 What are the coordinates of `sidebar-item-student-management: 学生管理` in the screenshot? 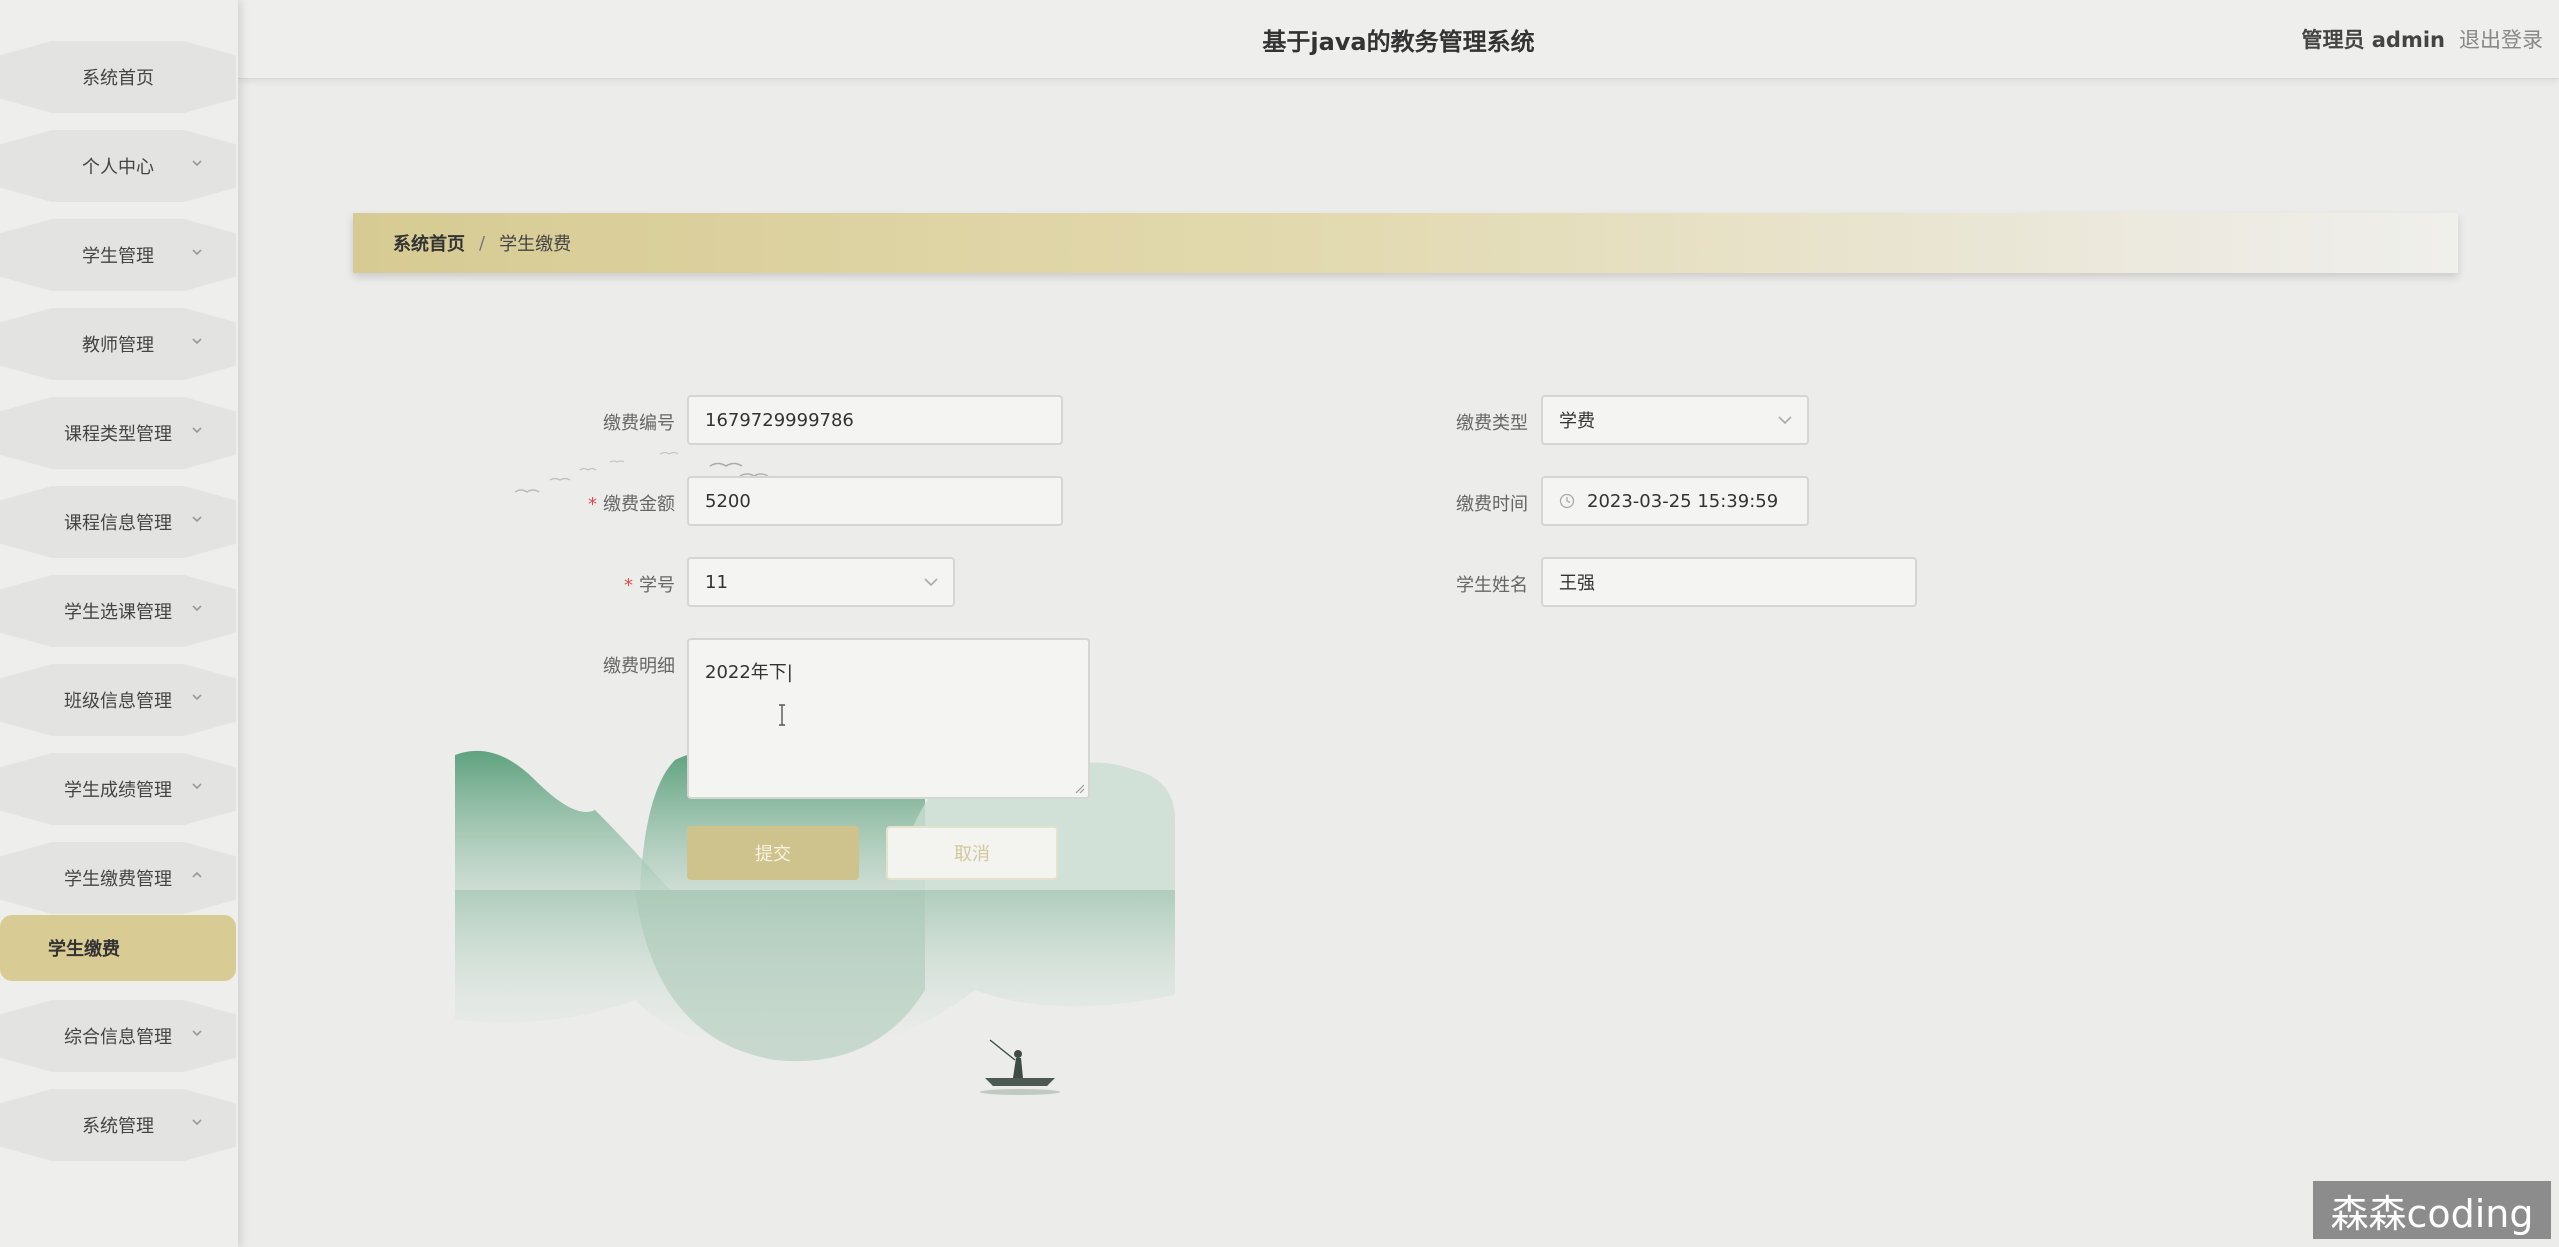 It's located at (118, 255).